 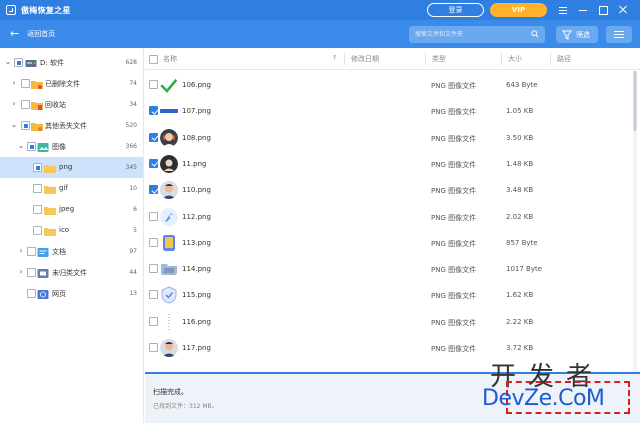 What do you see at coordinates (71, 62) in the screenshot?
I see `tree-item: ⌄ D: 软件 628` at bounding box center [71, 62].